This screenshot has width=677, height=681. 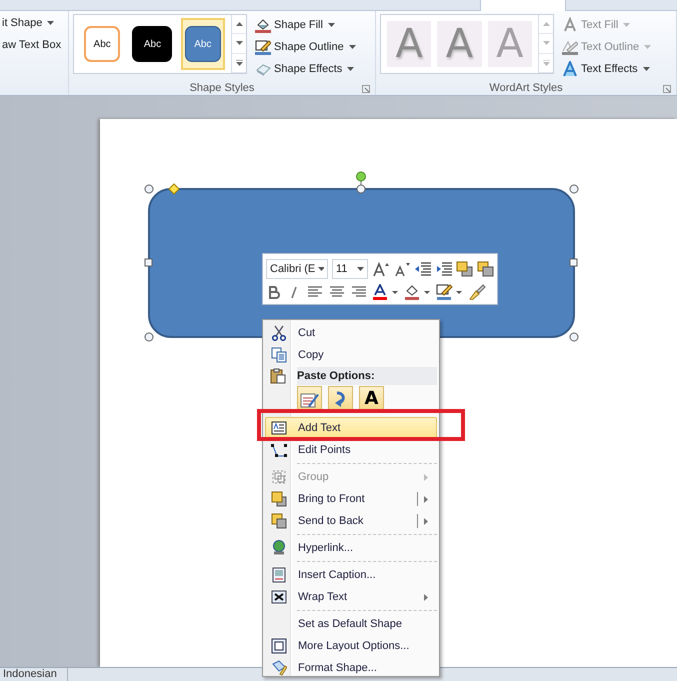 I want to click on letter-icon, so click(x=570, y=25).